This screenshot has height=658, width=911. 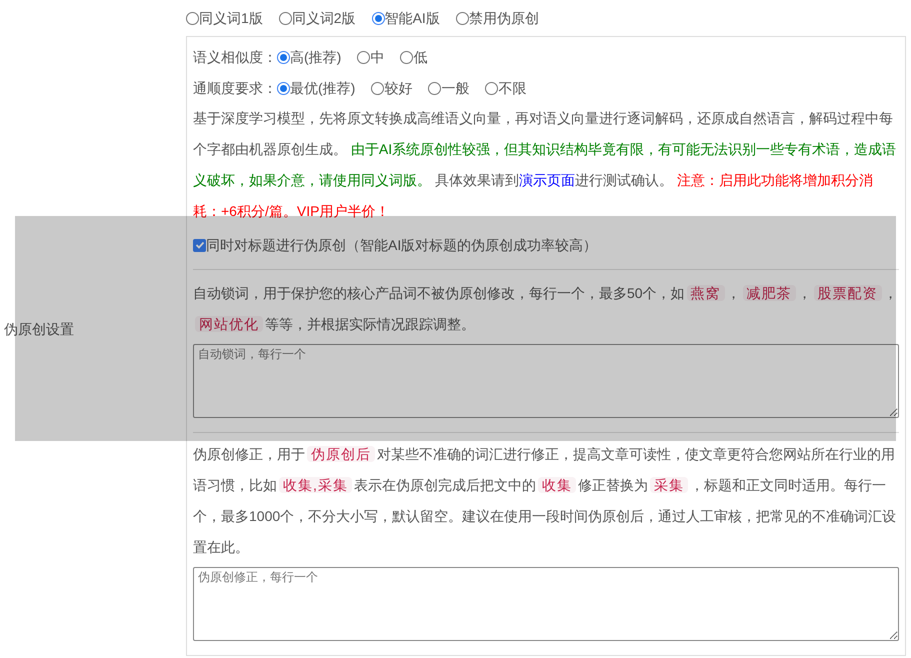 I want to click on radio-option: 高(推荐), so click(x=309, y=57).